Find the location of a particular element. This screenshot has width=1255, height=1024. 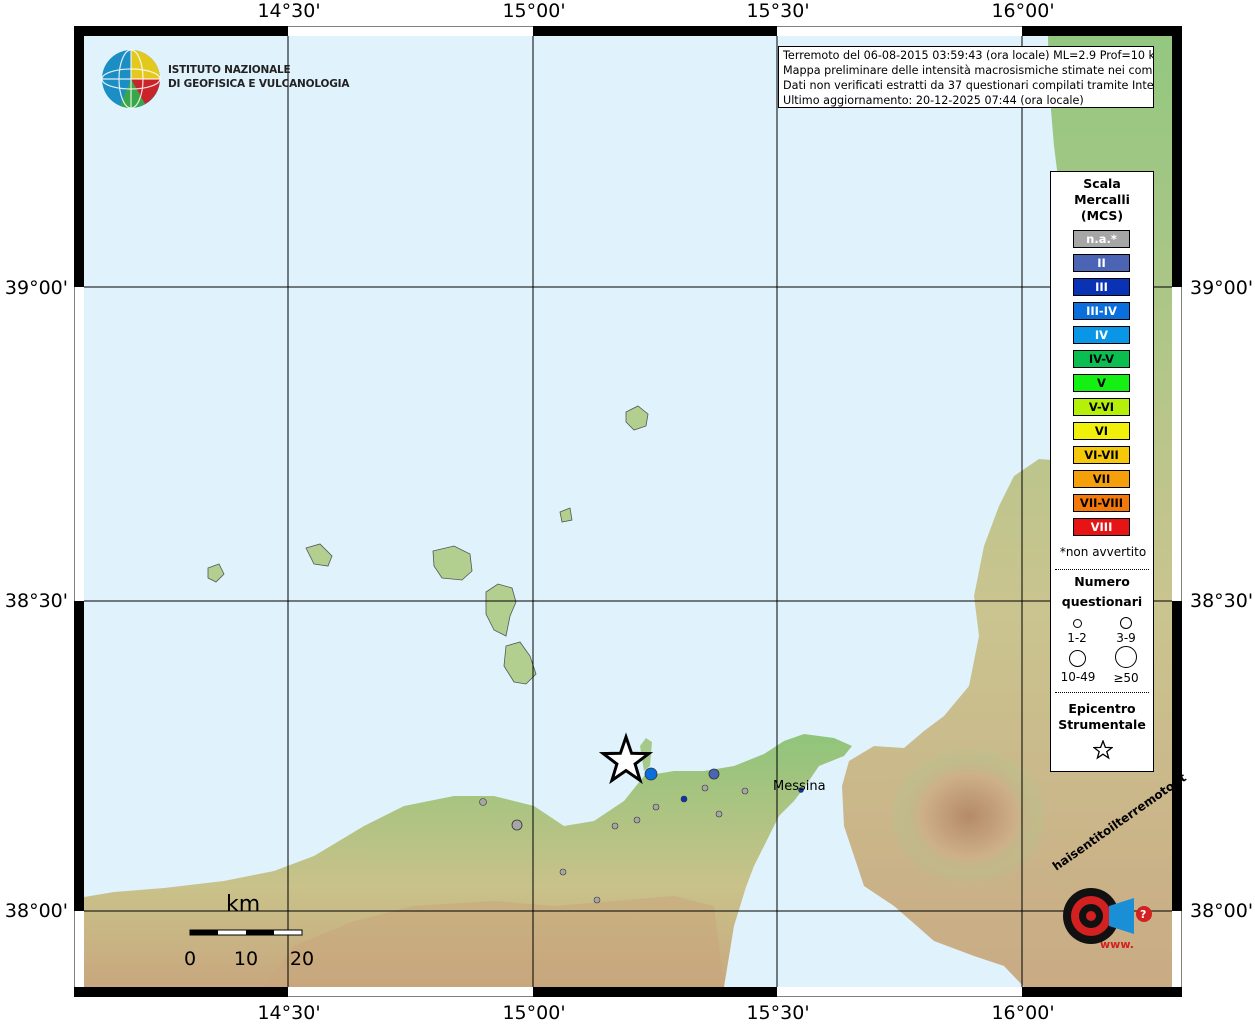

count-label: ≥50 is located at coordinates (1126, 678).